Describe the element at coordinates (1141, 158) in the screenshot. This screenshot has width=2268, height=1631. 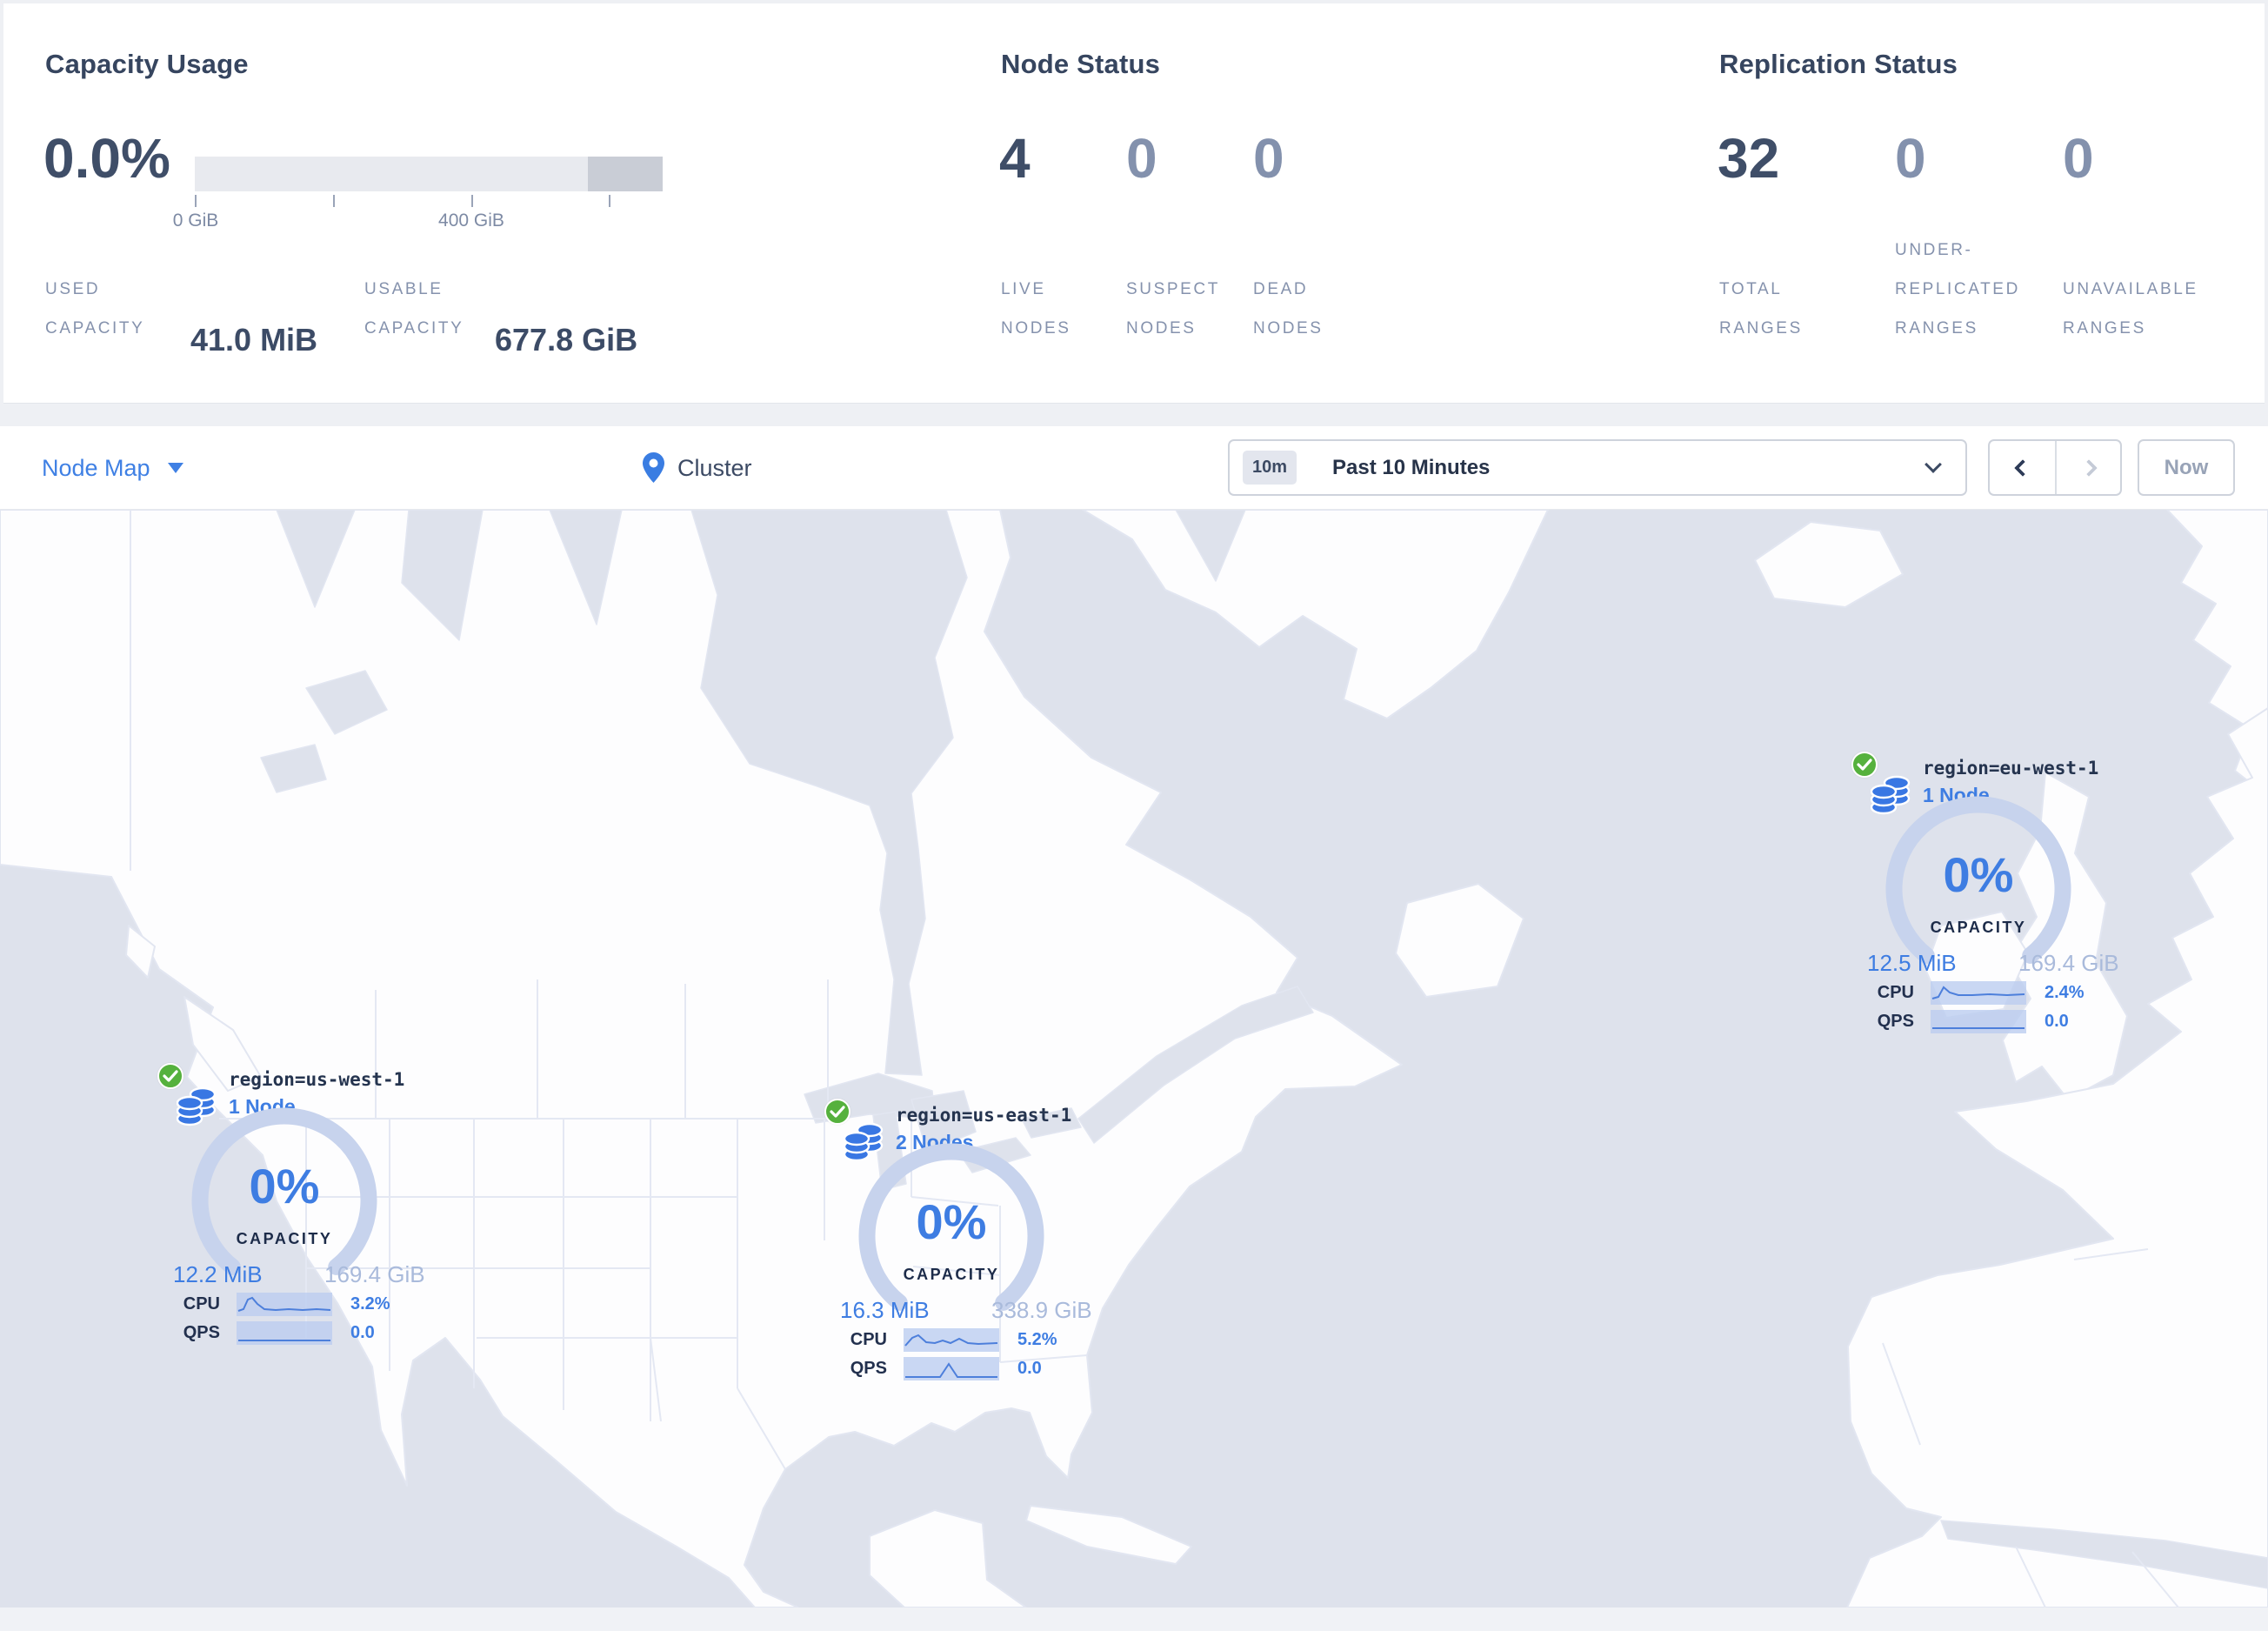
I see `suspect-nodes-count: 0` at that location.